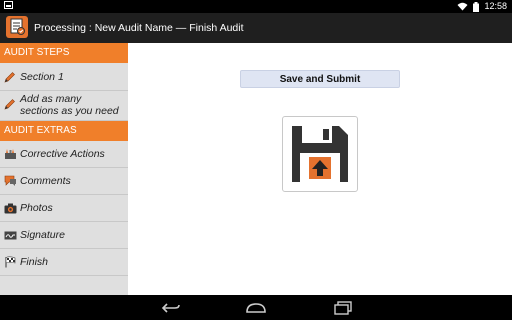  I want to click on sidebar-item-section-1: Section 1, so click(64, 77).